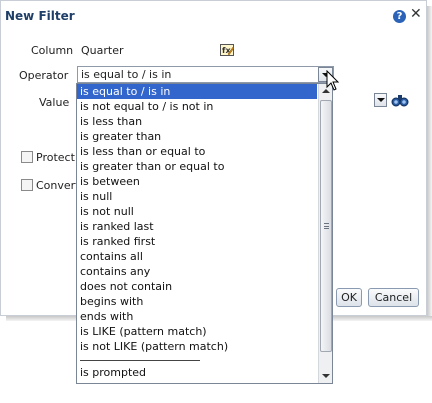 The image size is (432, 403). What do you see at coordinates (197, 211) in the screenshot?
I see `operator-option: is not null` at bounding box center [197, 211].